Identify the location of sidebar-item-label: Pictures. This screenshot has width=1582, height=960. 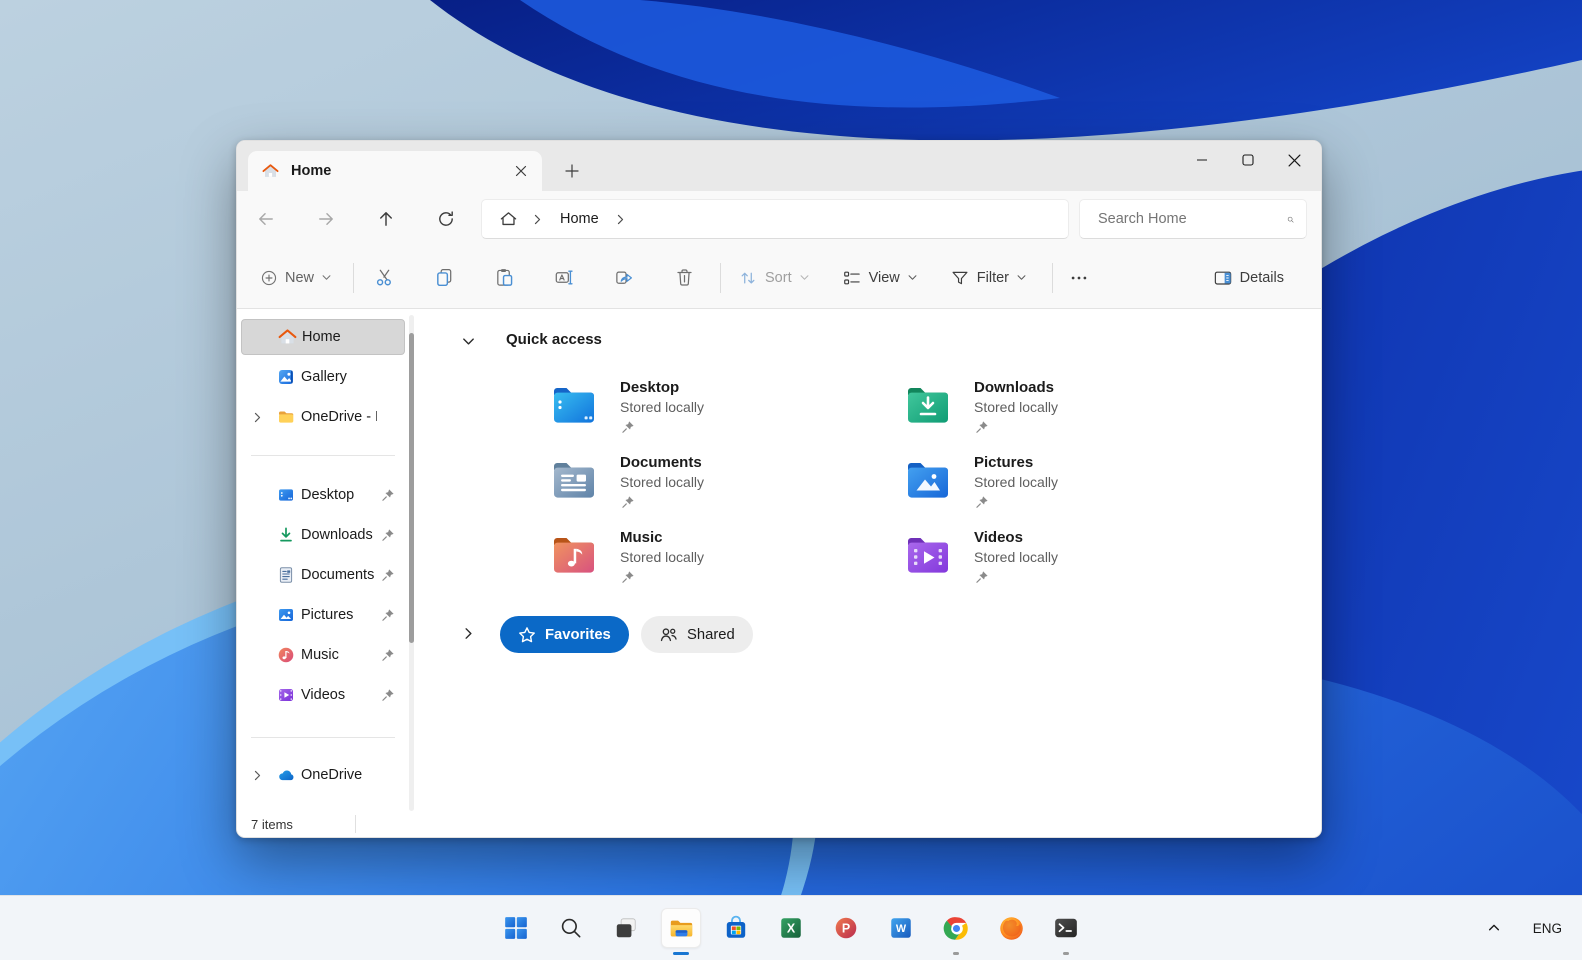
(327, 615).